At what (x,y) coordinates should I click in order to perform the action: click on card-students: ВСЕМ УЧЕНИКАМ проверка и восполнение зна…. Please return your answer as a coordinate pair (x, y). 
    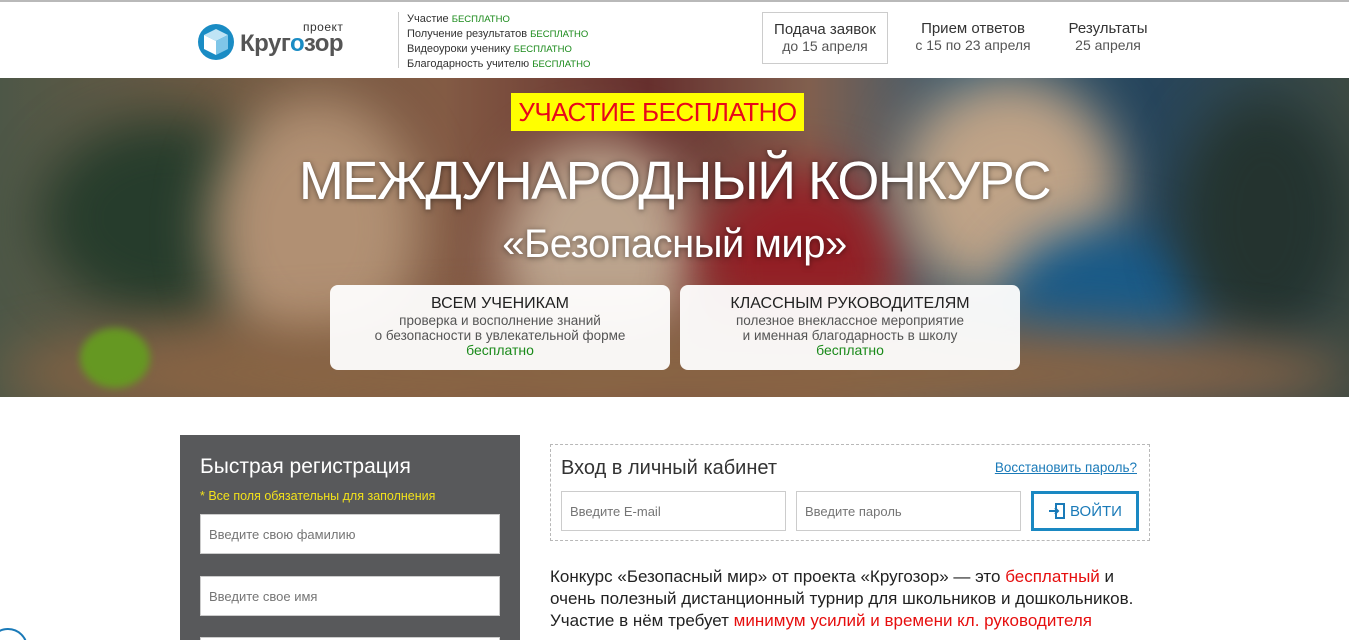
    Looking at the image, I should click on (500, 327).